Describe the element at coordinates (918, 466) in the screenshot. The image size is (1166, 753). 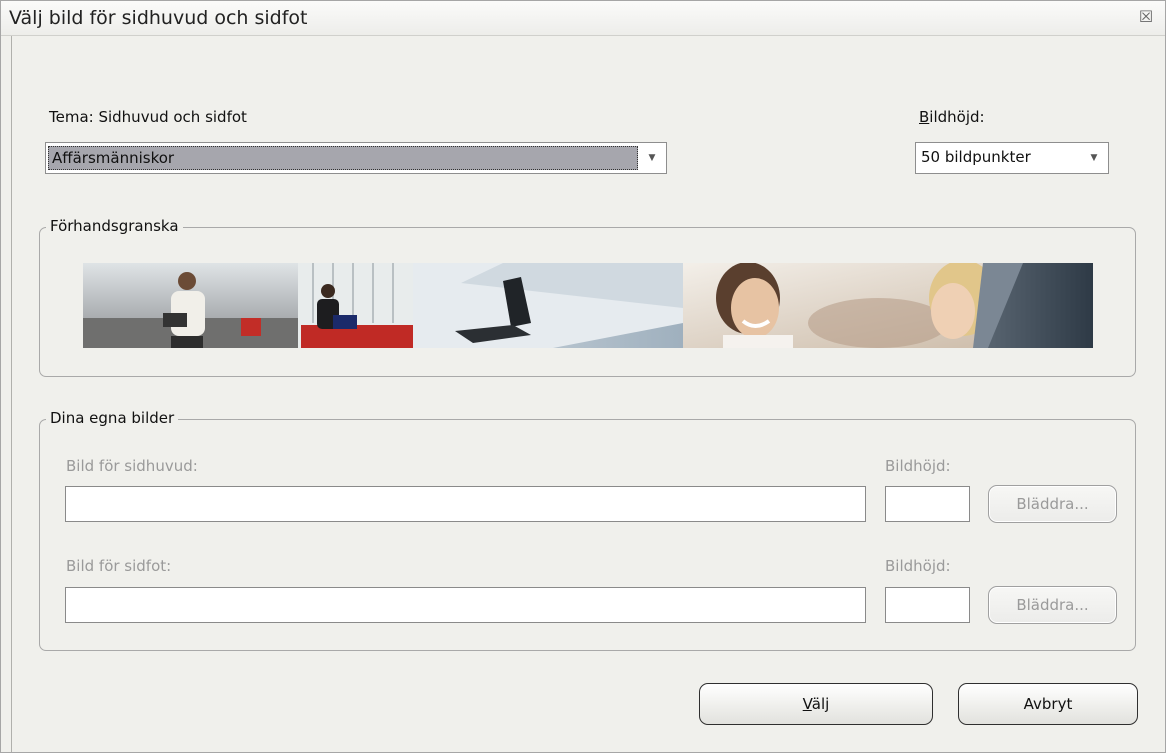
I see `header-height-label: Bildhöjd:` at that location.